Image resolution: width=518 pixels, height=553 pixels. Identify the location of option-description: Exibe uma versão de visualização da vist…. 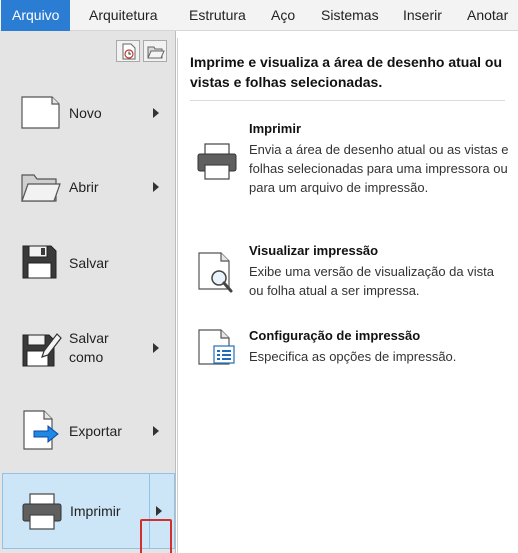
(371, 281).